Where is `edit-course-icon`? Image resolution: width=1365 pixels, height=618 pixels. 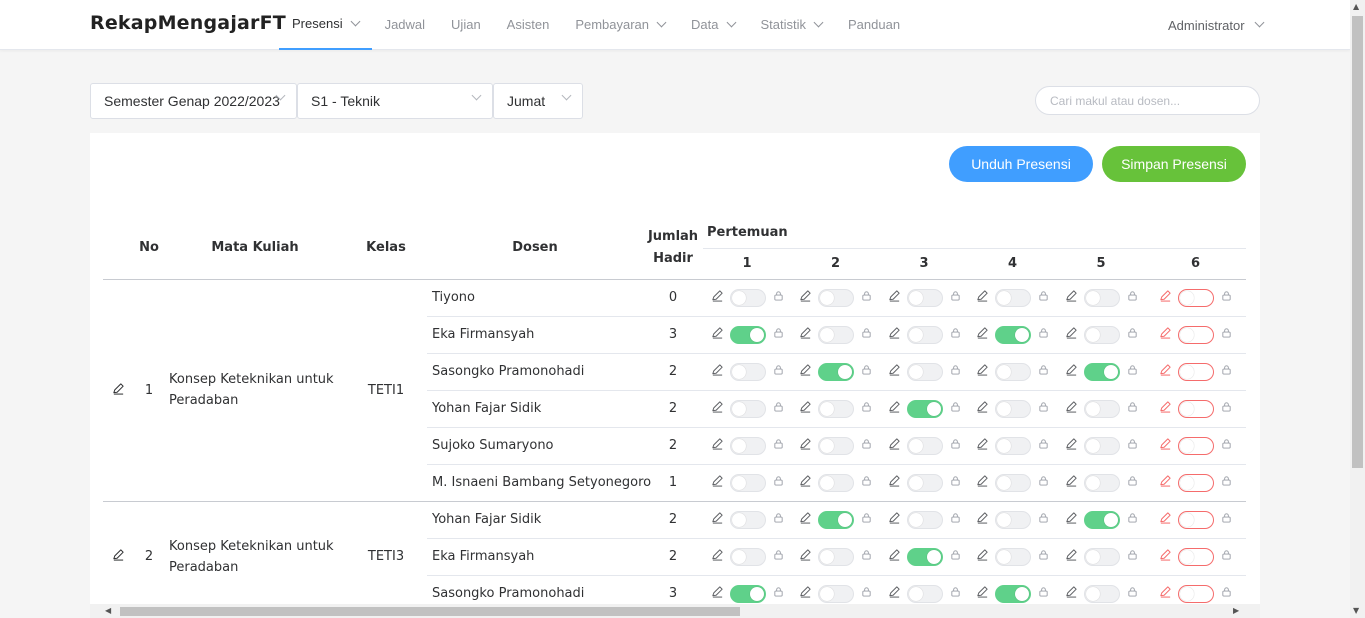 edit-course-icon is located at coordinates (118, 557).